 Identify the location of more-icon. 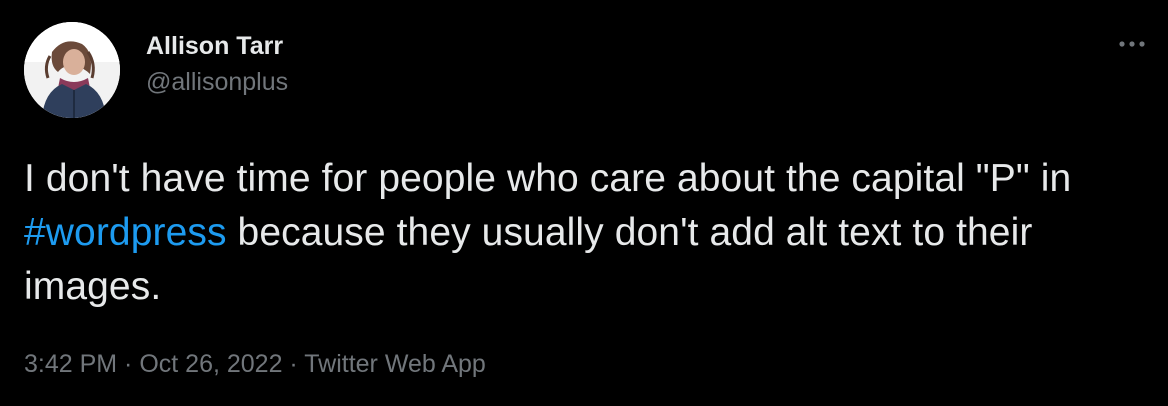
(1132, 44).